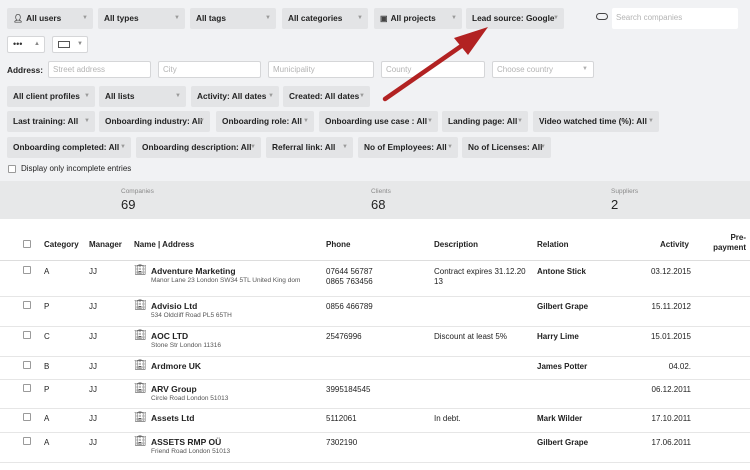 The height and width of the screenshot is (470, 750). I want to click on row-address: Circle Road London 51013, so click(190, 398).